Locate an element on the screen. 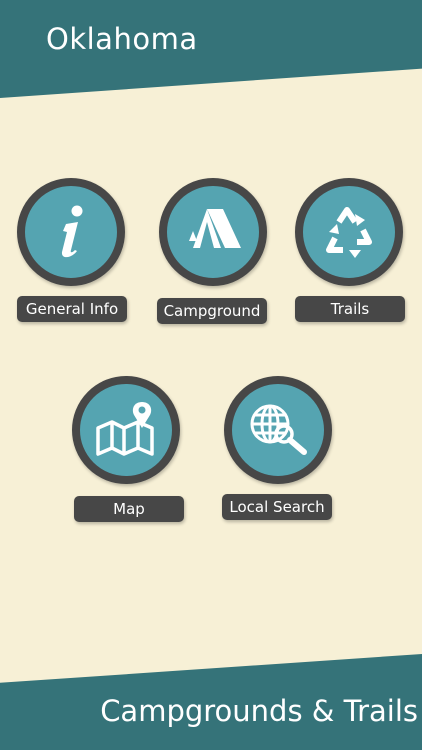 The width and height of the screenshot is (422, 750). footer-title: Campgrounds & Trails is located at coordinates (259, 711).